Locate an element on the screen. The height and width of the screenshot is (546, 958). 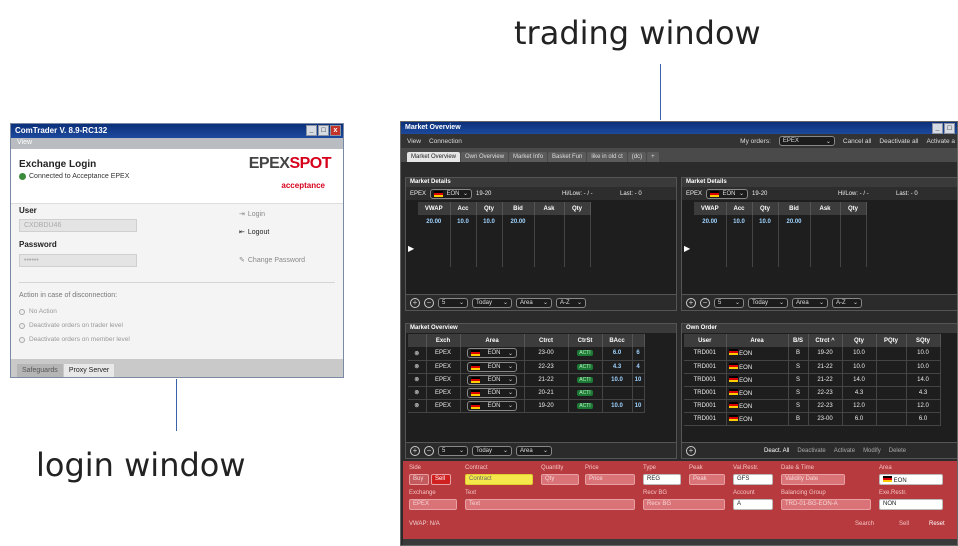
contract-field: Contract is located at coordinates (499, 479).